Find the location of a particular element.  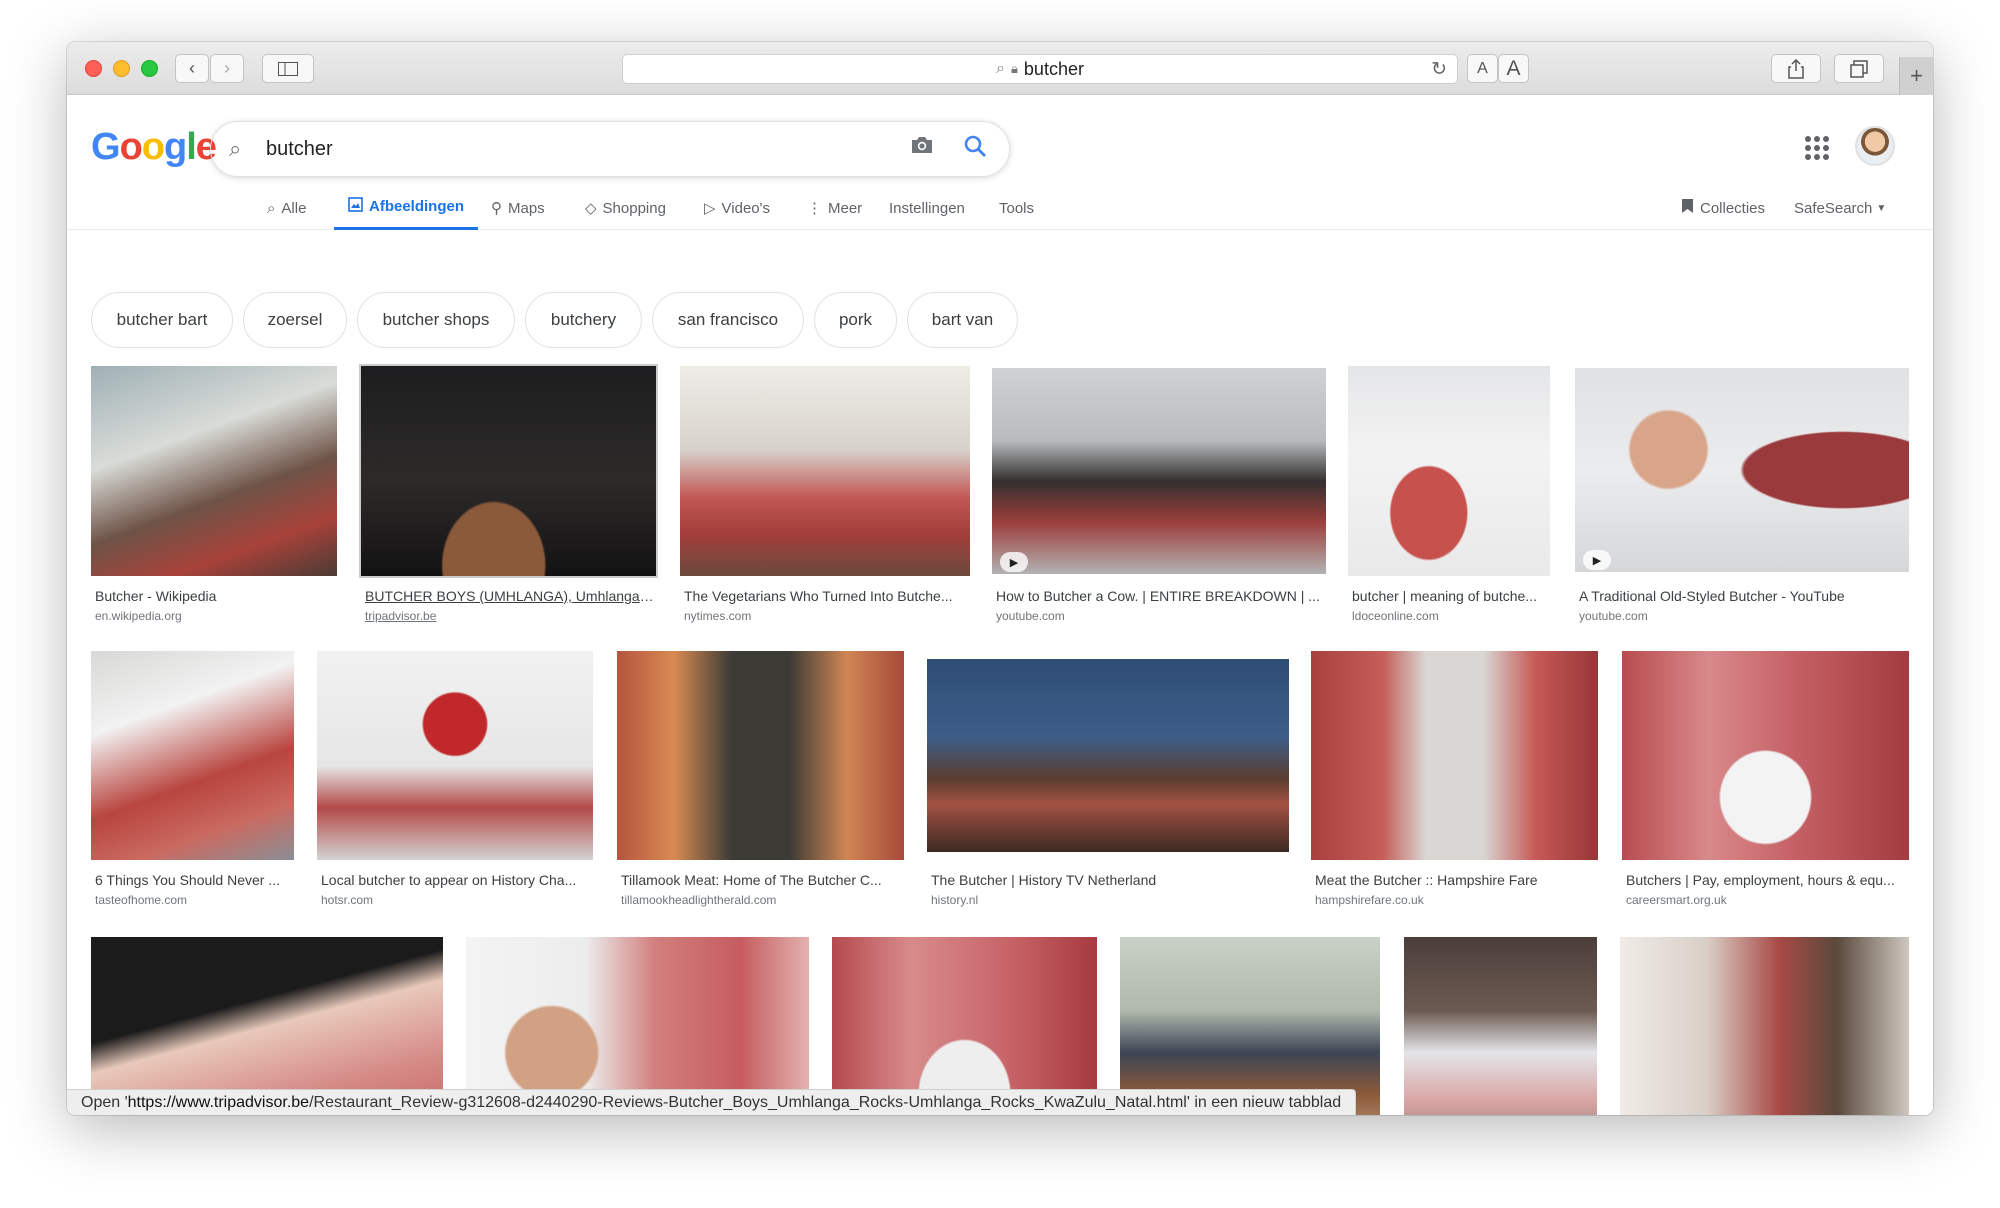

result-source: nytimes.com is located at coordinates (717, 616).